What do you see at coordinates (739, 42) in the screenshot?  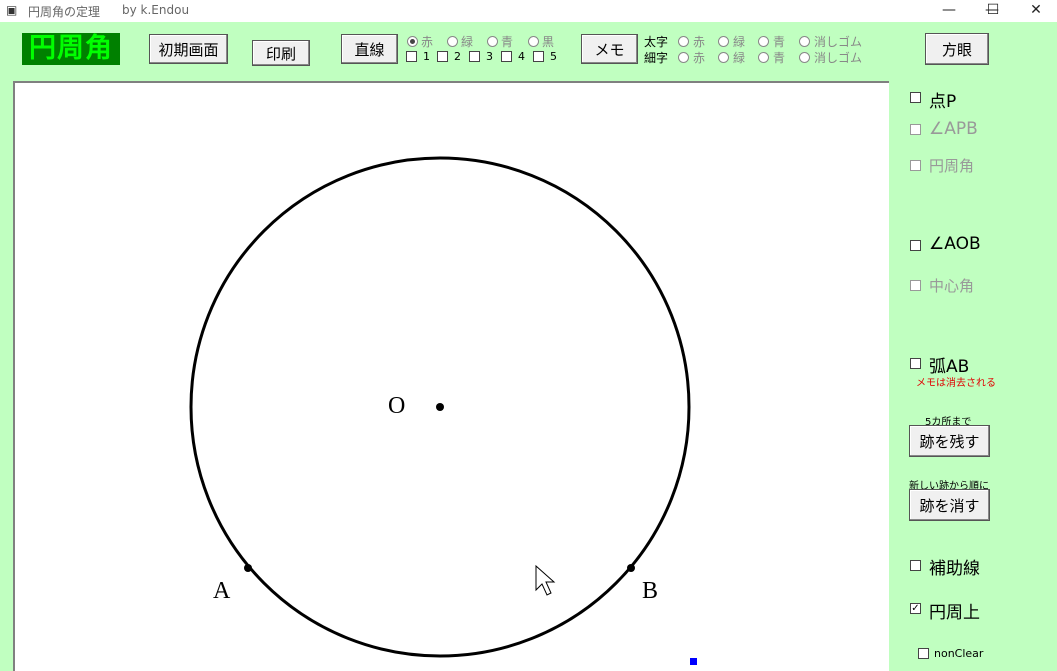 I see `thick-green-label: 緑` at bounding box center [739, 42].